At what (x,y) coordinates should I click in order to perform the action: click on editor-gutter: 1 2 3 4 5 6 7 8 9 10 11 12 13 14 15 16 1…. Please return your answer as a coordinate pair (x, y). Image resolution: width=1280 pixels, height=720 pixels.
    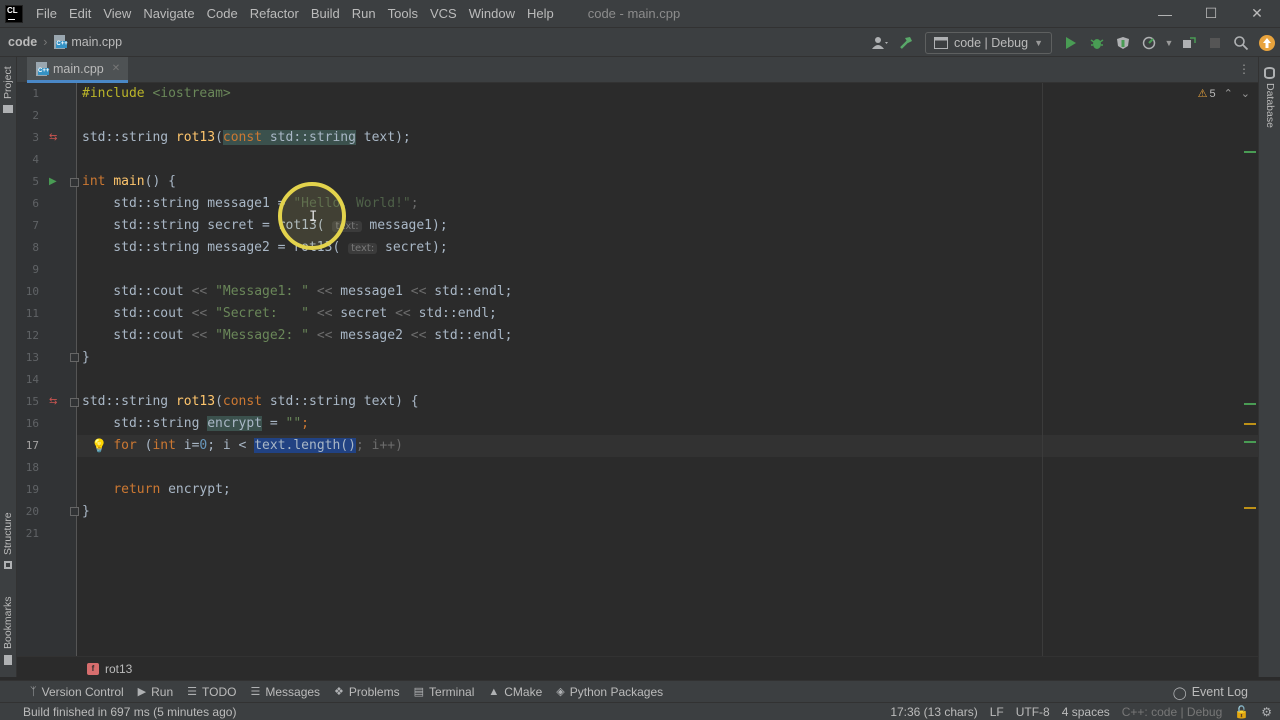
    Looking at the image, I should click on (62, 369).